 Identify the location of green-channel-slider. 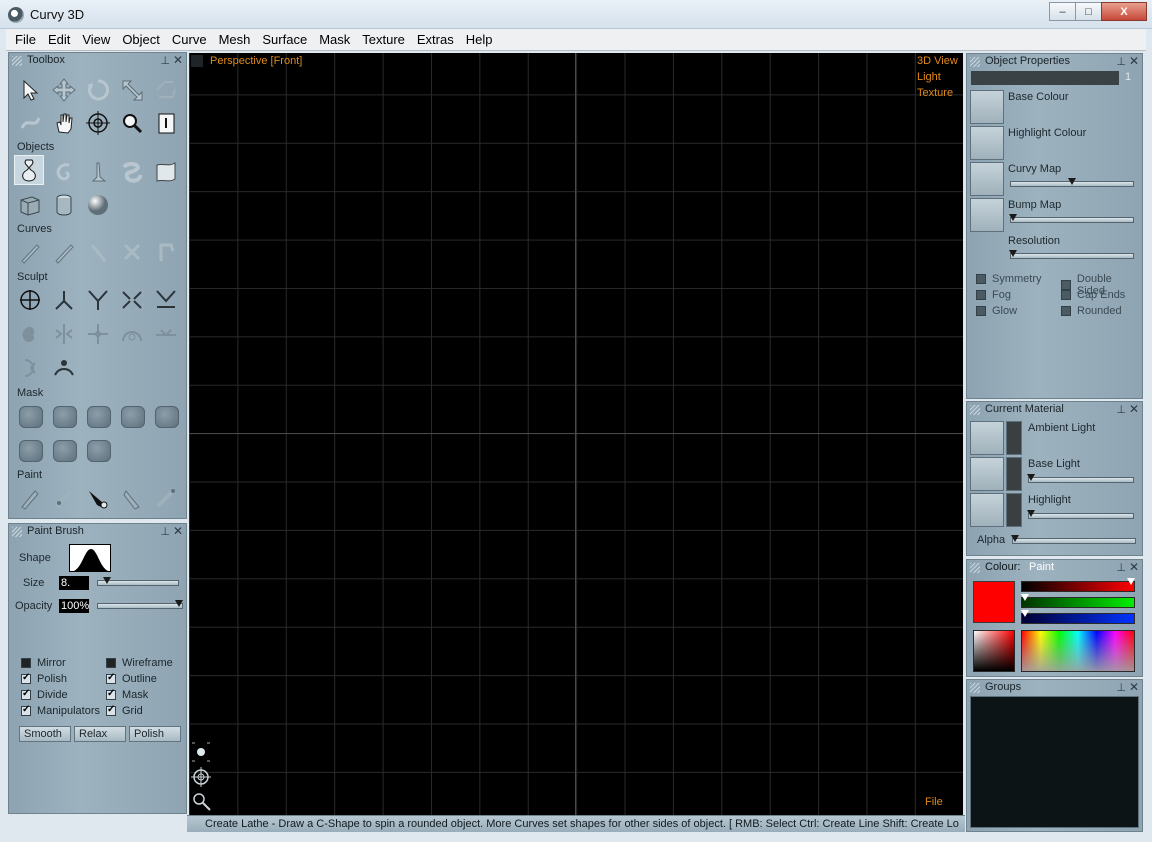
(1078, 601).